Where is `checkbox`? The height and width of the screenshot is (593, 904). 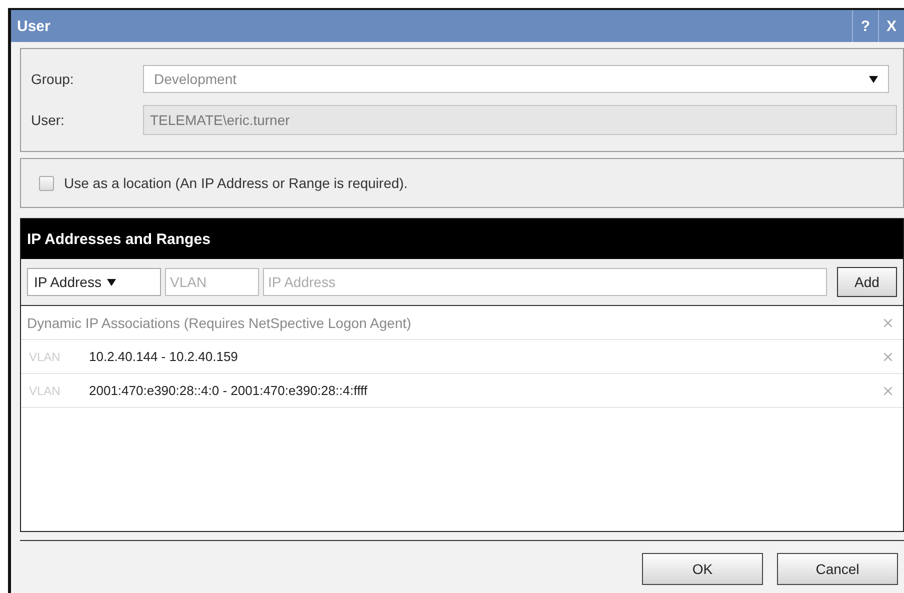
checkbox is located at coordinates (46, 183).